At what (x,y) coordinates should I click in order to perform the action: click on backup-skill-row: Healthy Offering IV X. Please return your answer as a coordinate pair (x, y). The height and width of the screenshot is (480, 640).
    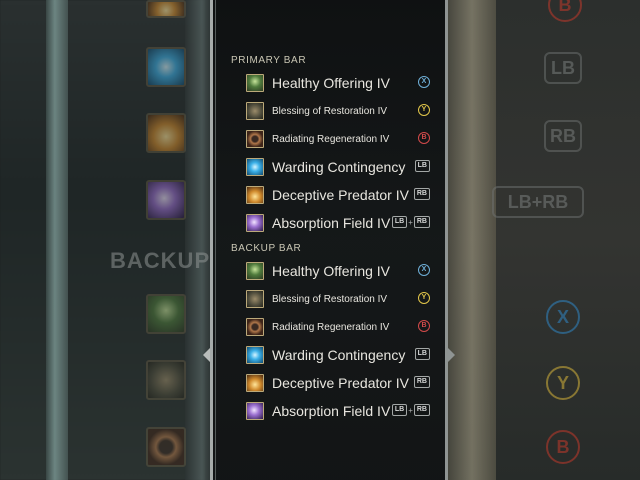
    Looking at the image, I should click on (341, 271).